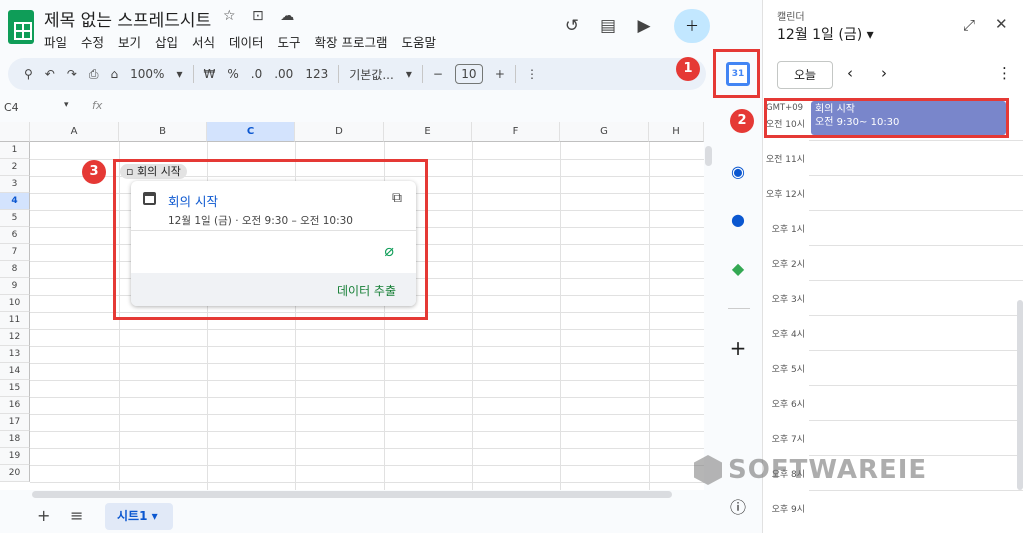 This screenshot has width=1024, height=533. I want to click on menu-insert: 삽입, so click(166, 42).